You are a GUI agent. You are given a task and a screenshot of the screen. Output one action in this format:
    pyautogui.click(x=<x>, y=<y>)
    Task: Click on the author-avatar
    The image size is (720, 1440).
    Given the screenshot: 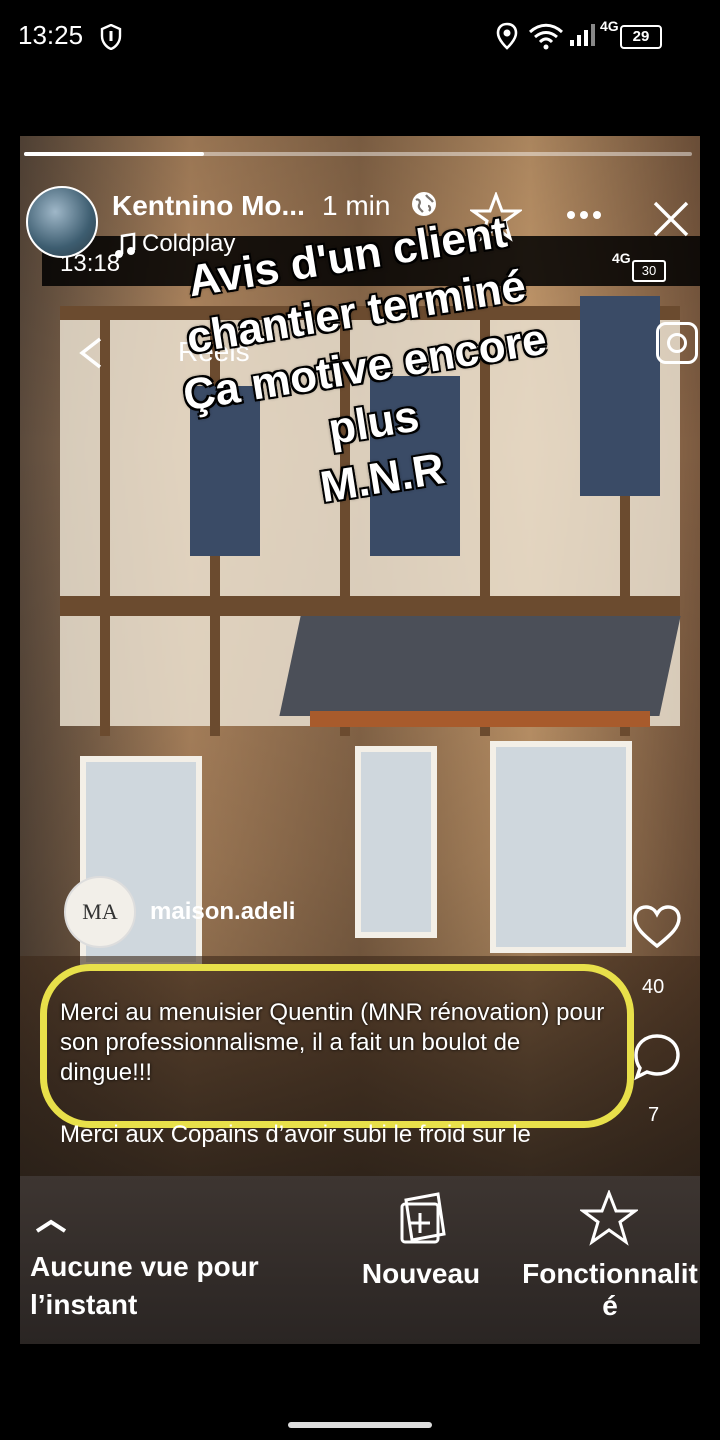 What is the action you would take?
    pyautogui.click(x=62, y=222)
    